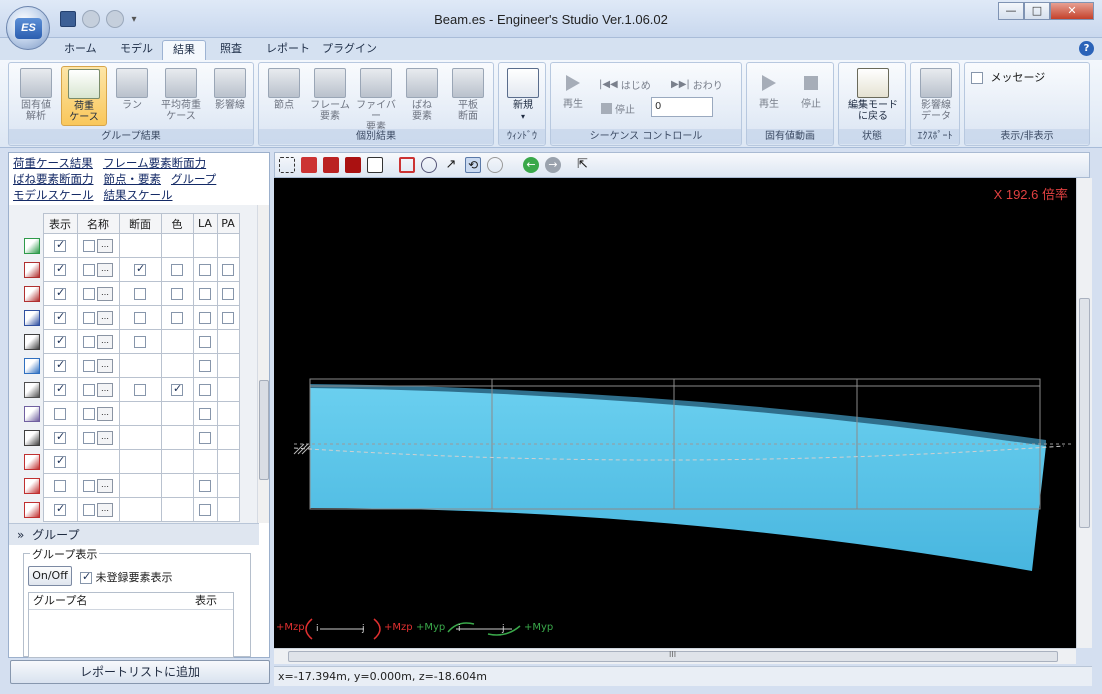 This screenshot has height=694, width=1102. Describe the element at coordinates (140, 672) in the screenshot. I see `add-to-report-button: レポートリストに追加` at that location.